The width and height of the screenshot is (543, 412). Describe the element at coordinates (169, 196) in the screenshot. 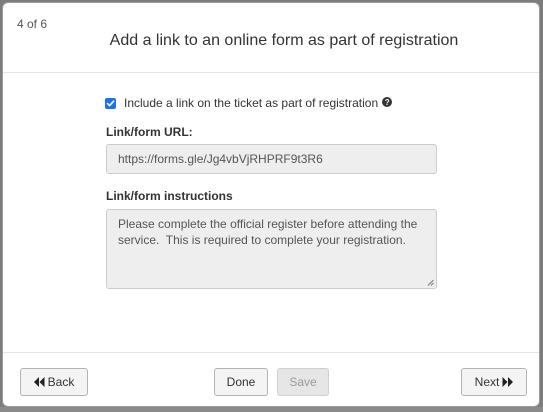

I see `instructions-label: Link/form instructions` at that location.